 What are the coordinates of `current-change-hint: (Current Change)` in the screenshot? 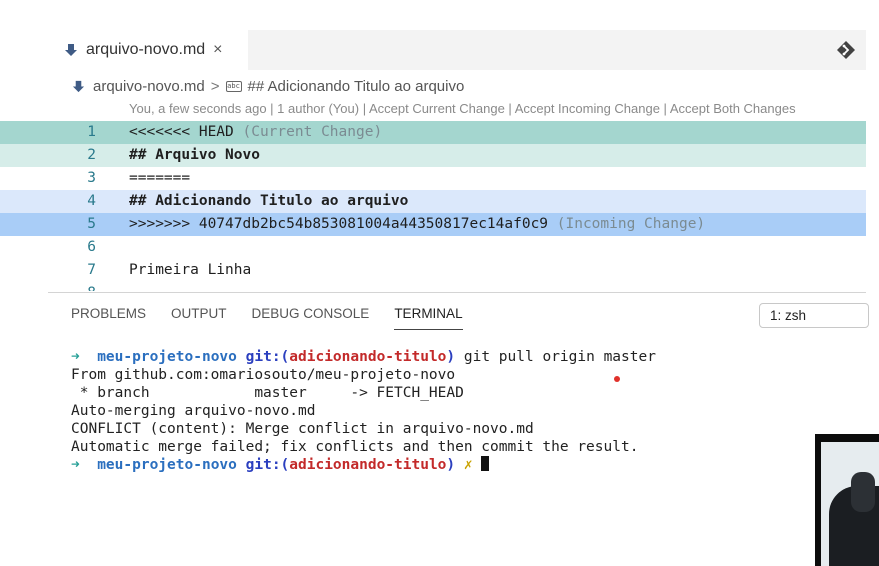 It's located at (308, 132).